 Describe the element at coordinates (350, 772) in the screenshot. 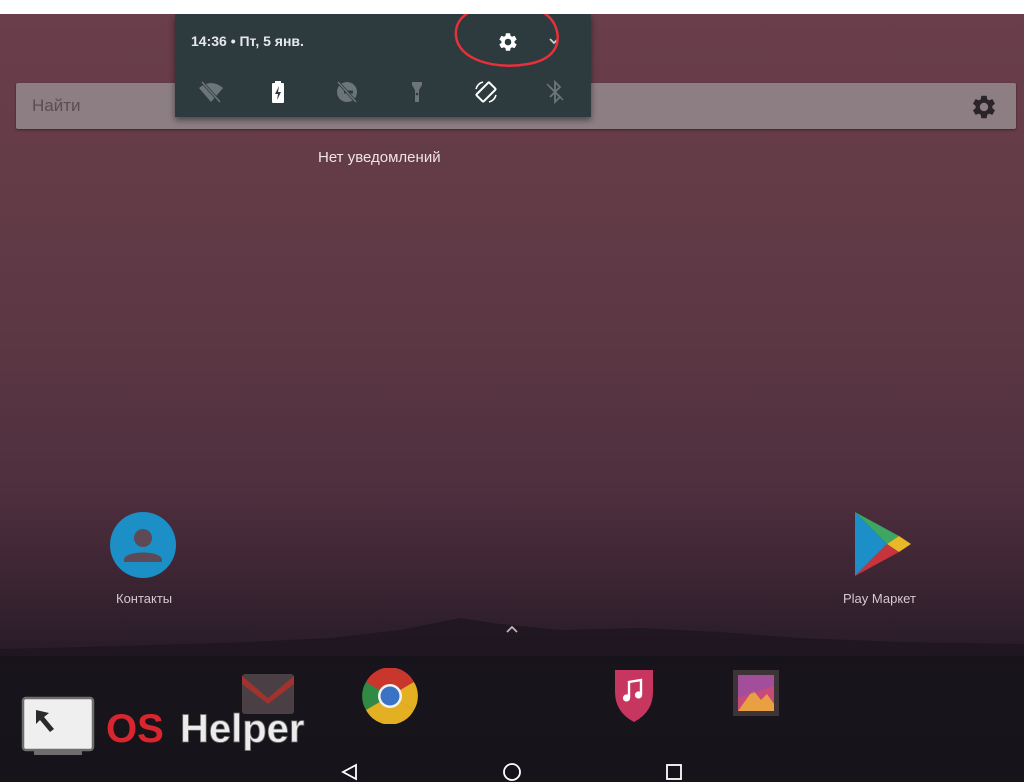

I see `back-icon` at that location.